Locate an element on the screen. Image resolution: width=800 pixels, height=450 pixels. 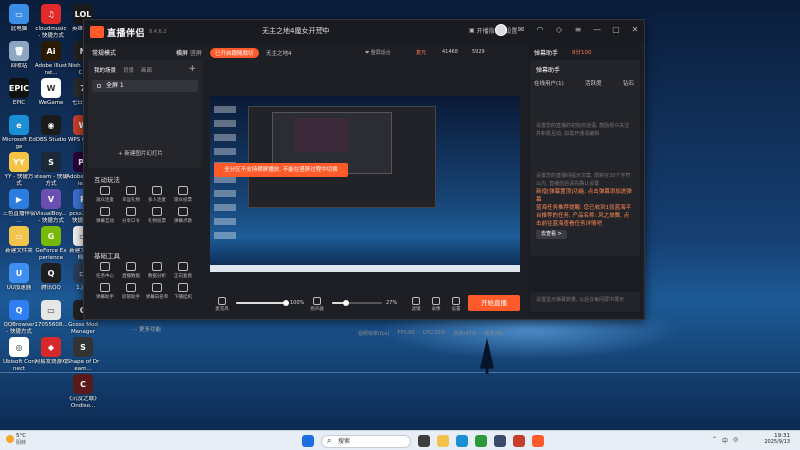
desktop-app-icon: C is located at coordinates (83, 384).